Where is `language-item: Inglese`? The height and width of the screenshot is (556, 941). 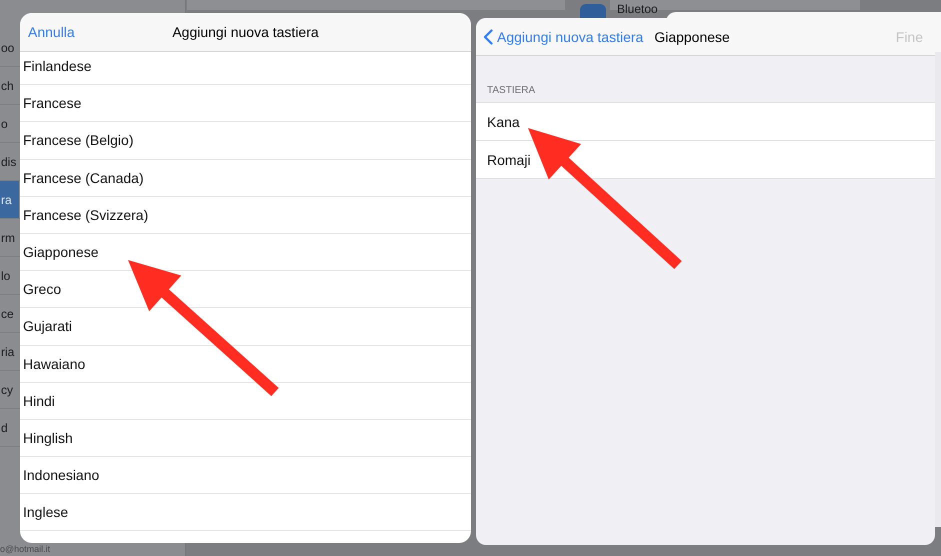
language-item: Inglese is located at coordinates (245, 513).